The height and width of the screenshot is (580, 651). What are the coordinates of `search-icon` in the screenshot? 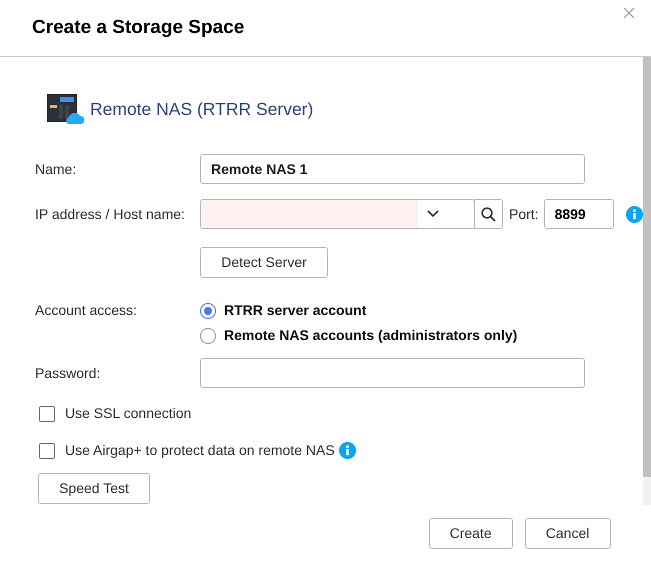 It's located at (488, 214).